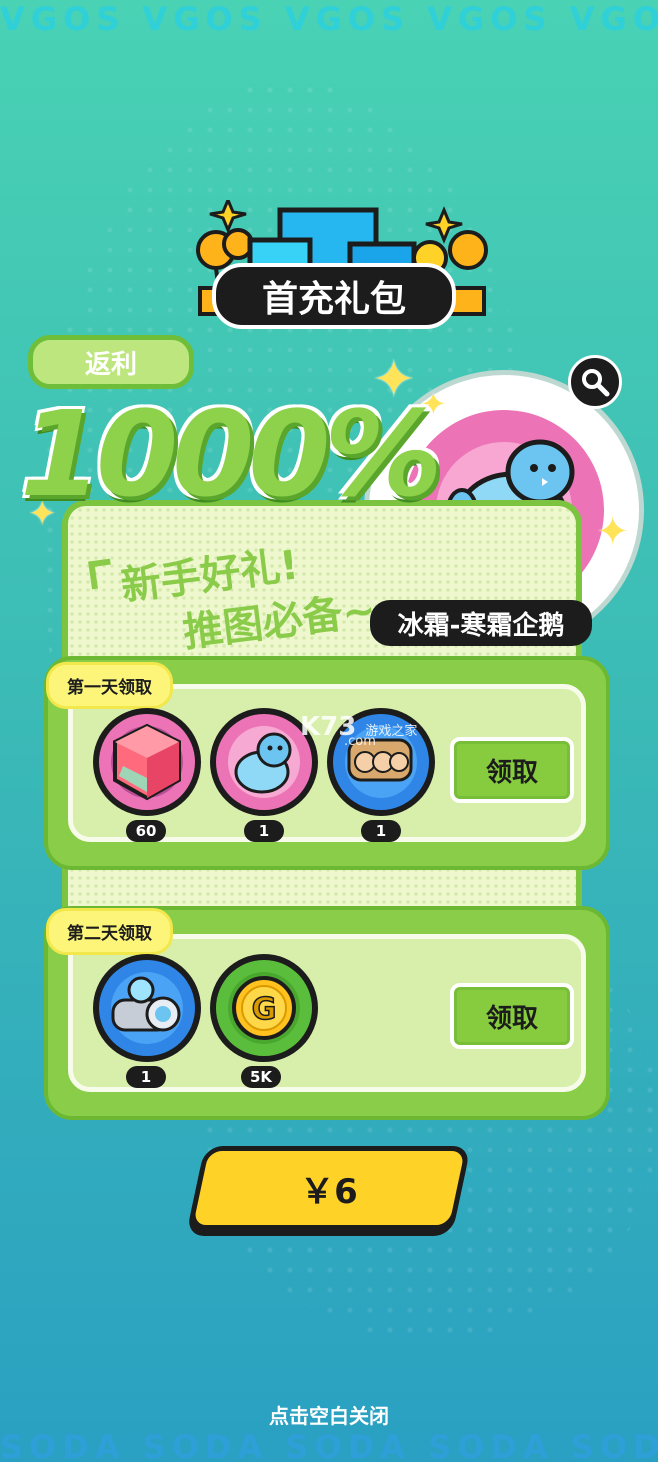 This screenshot has height=1462, width=658. What do you see at coordinates (329, 17) in the screenshot?
I see `top-pattern-strip: VGOS VGOS VGOS VGOS VGOS` at bounding box center [329, 17].